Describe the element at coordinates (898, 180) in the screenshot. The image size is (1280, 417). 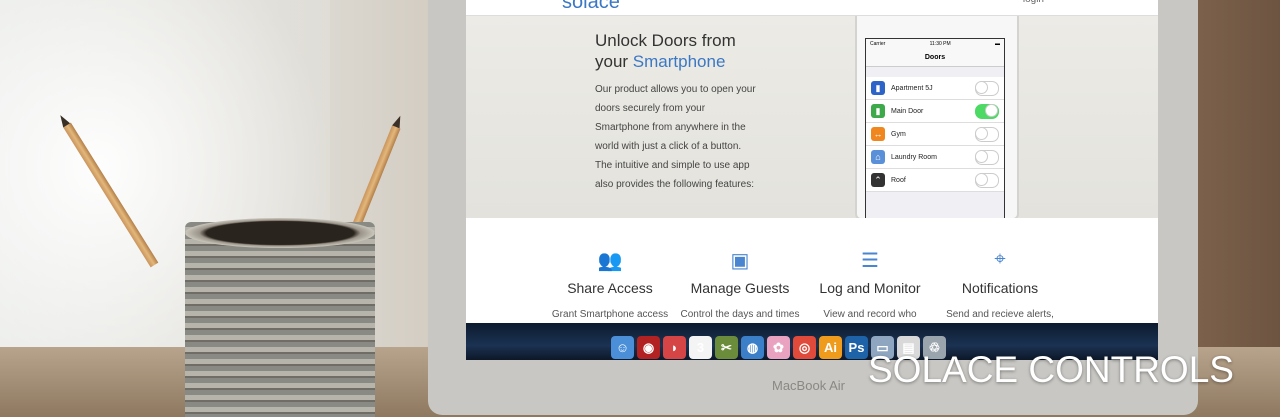
I see `door-label: Roof` at that location.